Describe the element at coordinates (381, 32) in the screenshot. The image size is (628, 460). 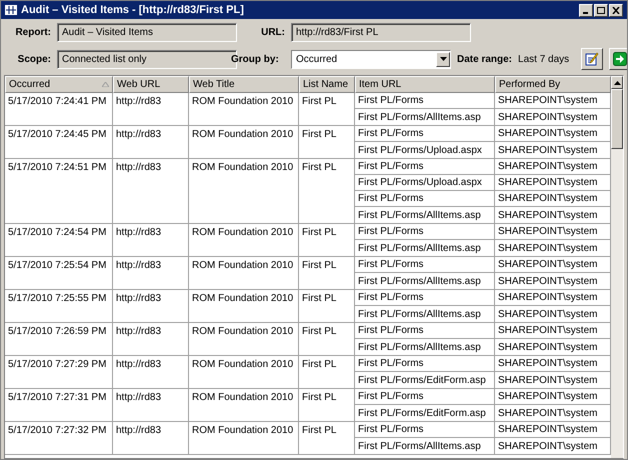
I see `url-field: http://rd83/First PL` at that location.